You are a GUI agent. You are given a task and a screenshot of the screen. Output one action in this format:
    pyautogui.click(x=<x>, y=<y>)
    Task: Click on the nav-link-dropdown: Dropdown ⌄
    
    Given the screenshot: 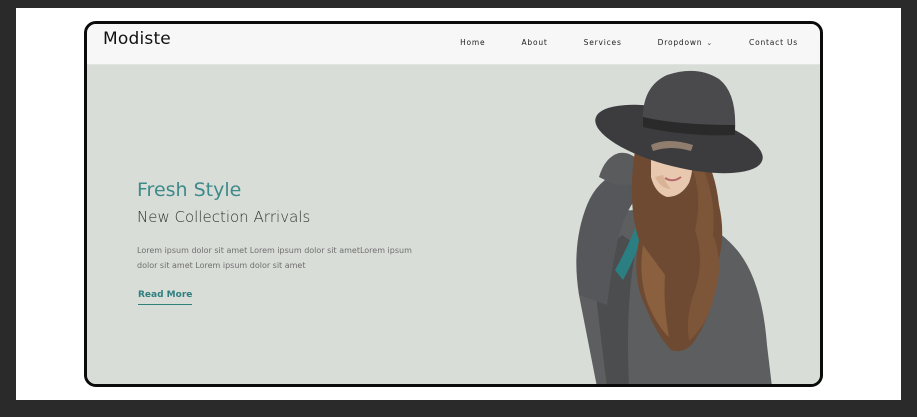 What is the action you would take?
    pyautogui.click(x=685, y=42)
    